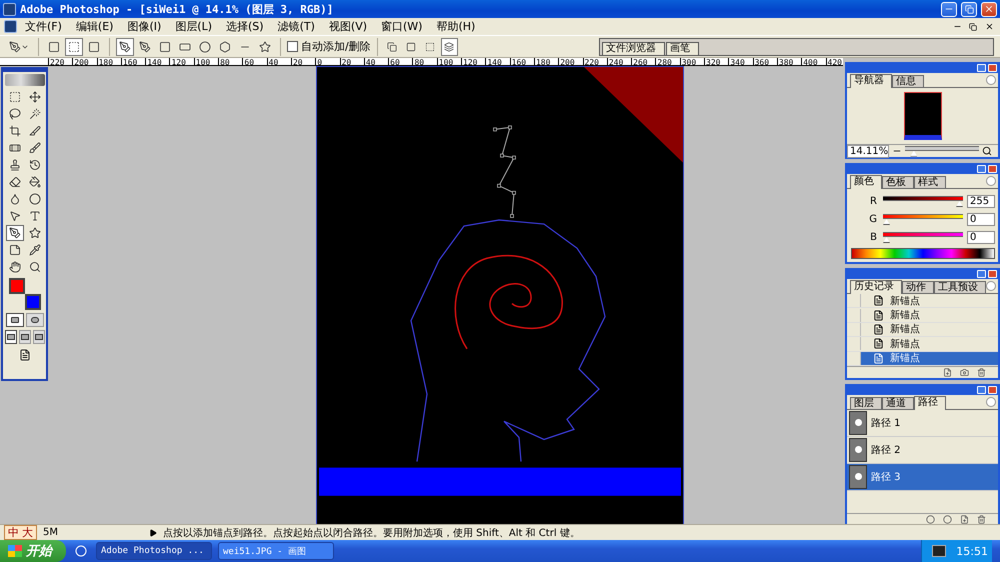 The width and height of the screenshot is (1000, 562). I want to click on zoom-icon, so click(34, 267).